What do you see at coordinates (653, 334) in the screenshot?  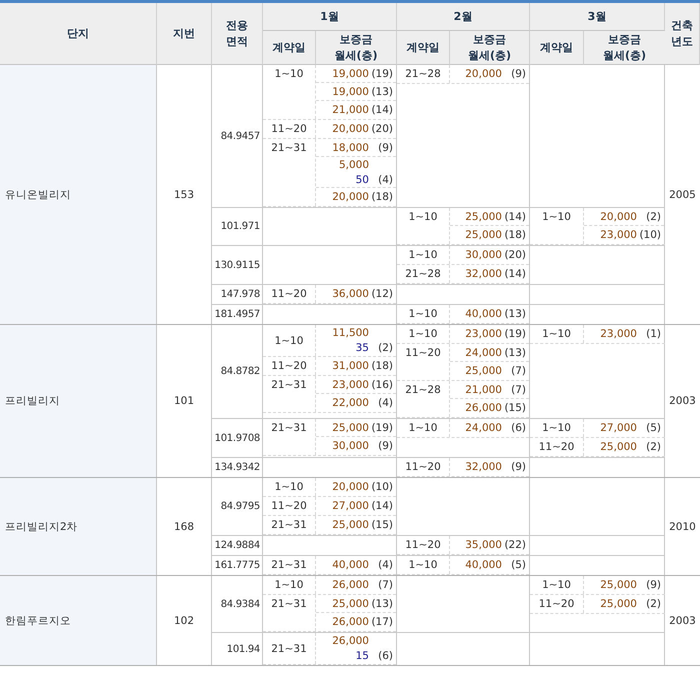 I see `floor-number: (1)` at bounding box center [653, 334].